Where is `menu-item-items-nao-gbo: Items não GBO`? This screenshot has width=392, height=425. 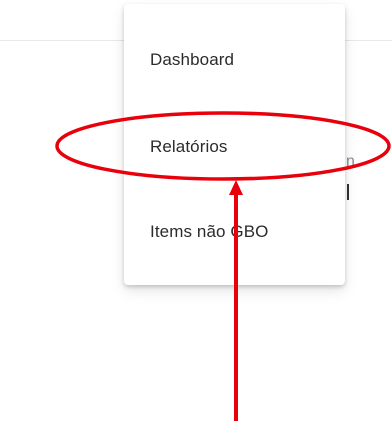
menu-item-items-nao-gbo: Items não GBO is located at coordinates (234, 232).